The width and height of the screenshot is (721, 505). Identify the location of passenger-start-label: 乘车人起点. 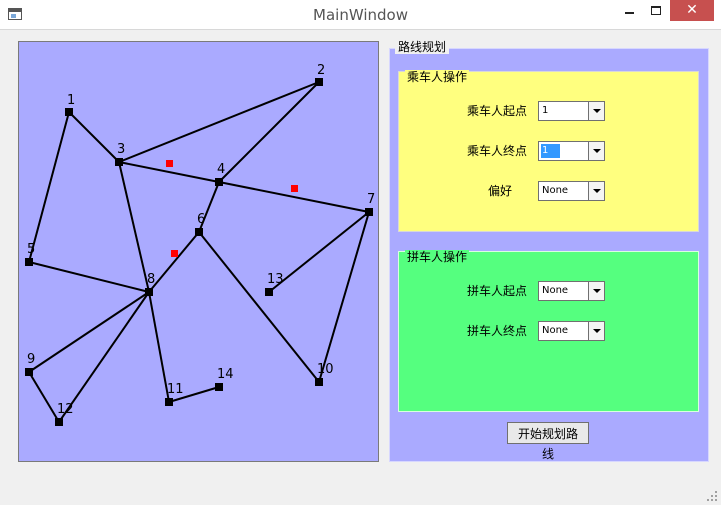
(497, 111).